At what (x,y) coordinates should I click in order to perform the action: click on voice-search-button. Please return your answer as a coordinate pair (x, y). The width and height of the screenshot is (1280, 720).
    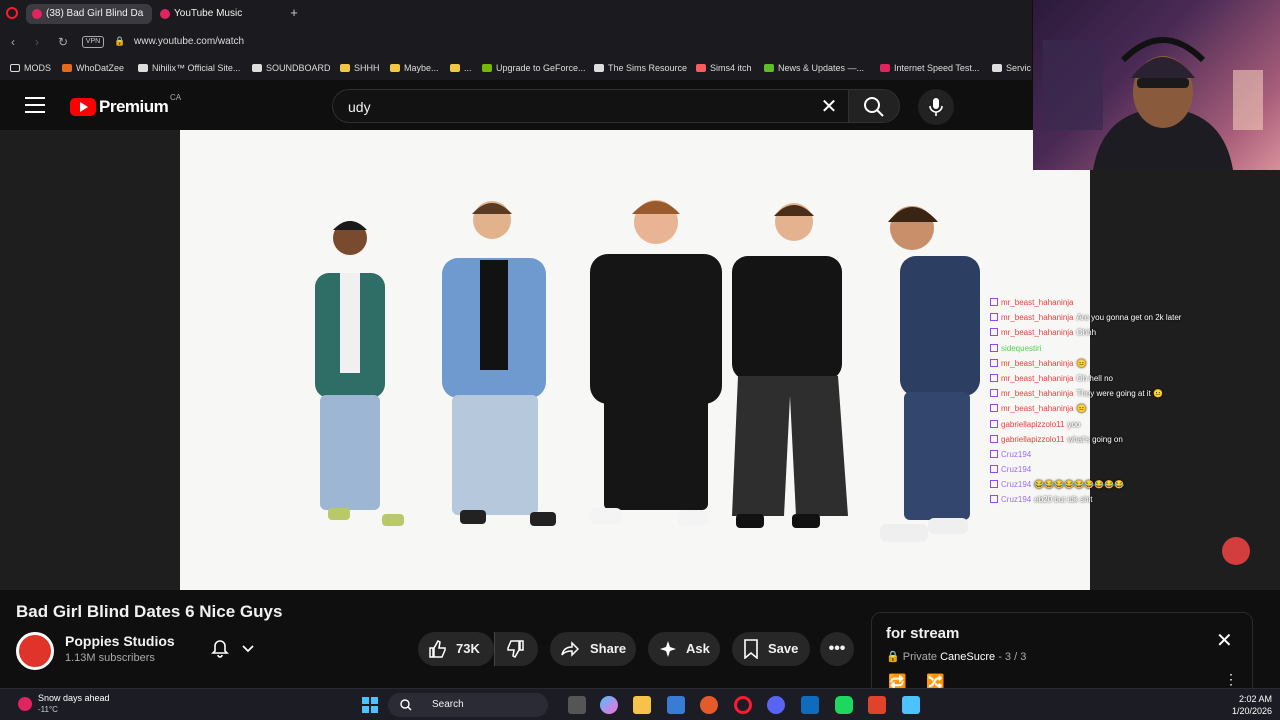
    Looking at the image, I should click on (936, 107).